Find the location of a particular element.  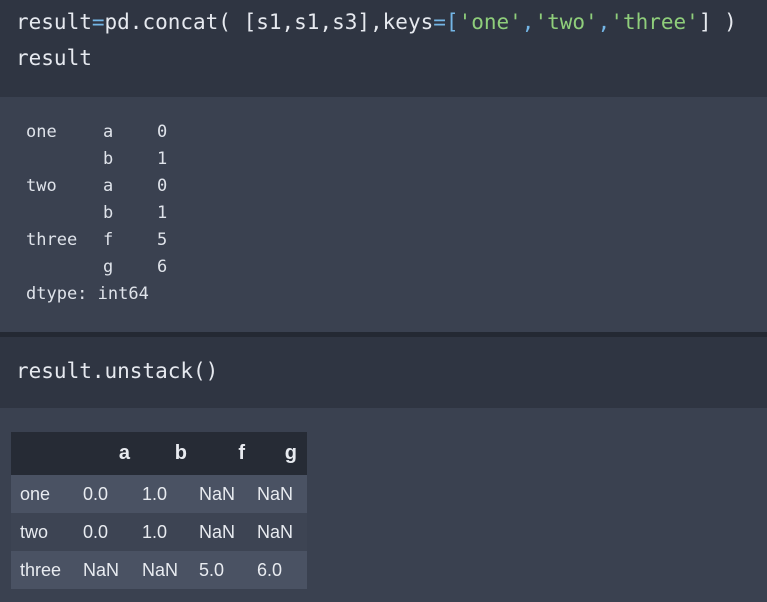

column-header: g is located at coordinates (281, 453).